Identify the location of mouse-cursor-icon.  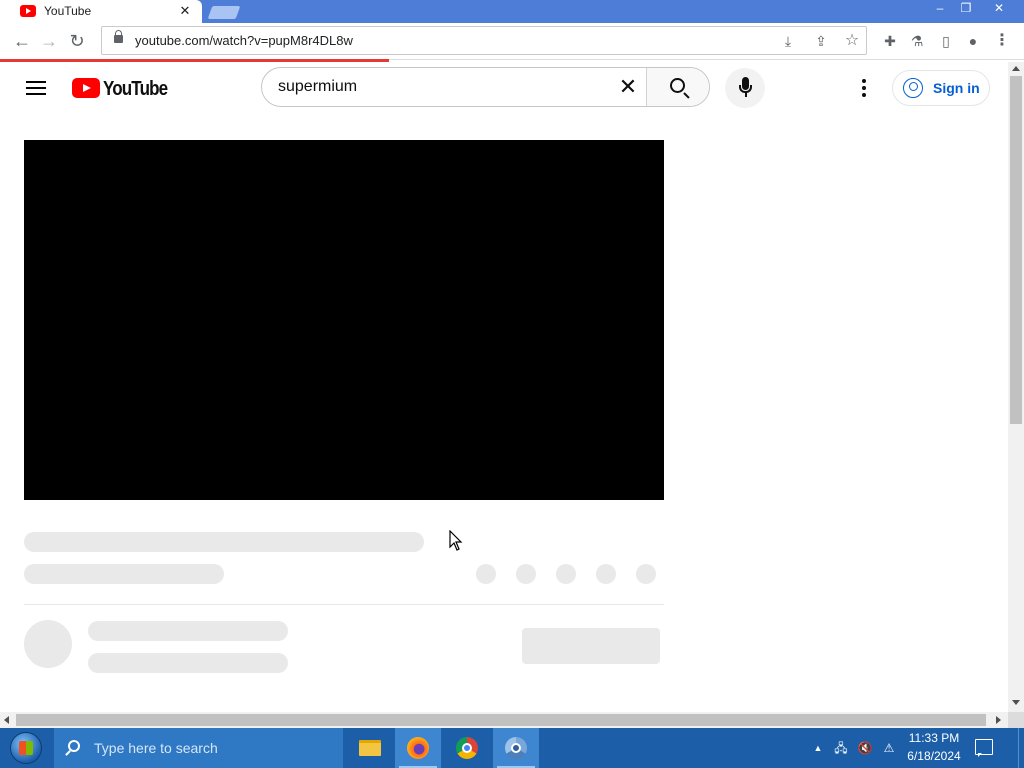
(456, 540).